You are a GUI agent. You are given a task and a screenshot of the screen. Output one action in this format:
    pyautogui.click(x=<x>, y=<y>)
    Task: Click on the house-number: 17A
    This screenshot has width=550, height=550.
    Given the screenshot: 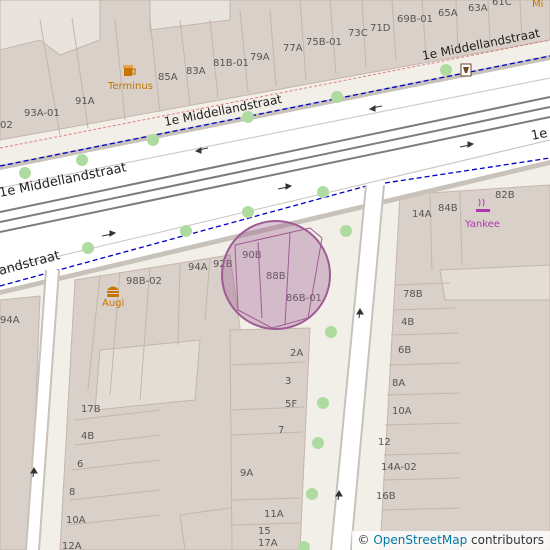 What is the action you would take?
    pyautogui.click(x=268, y=543)
    